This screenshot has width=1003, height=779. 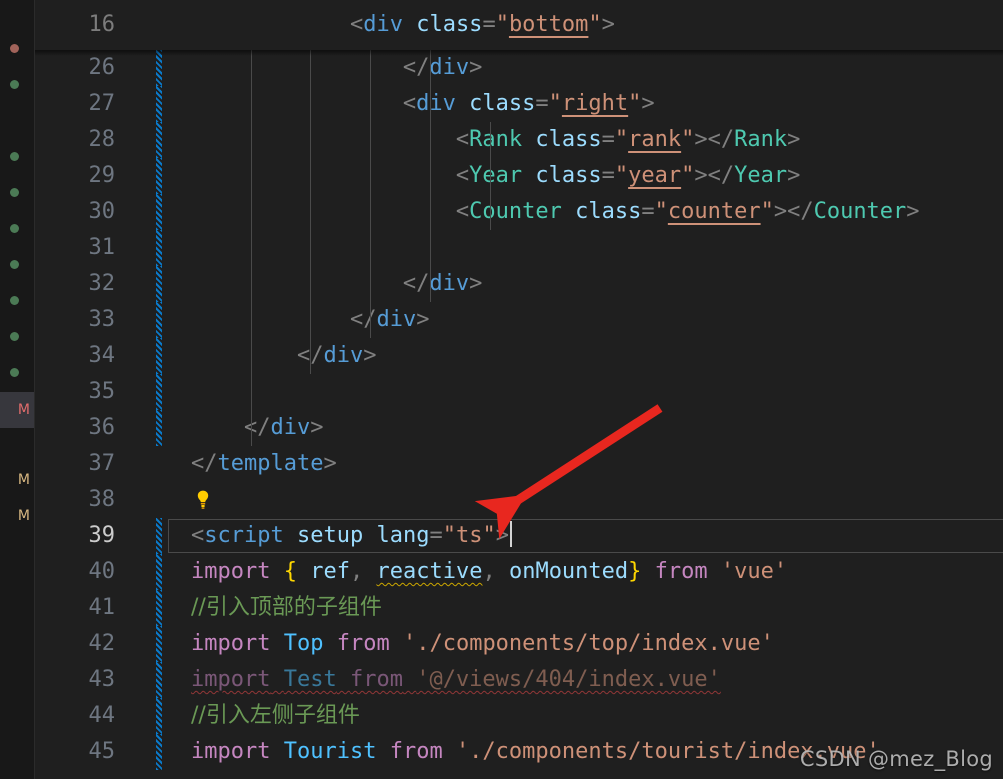 I want to click on code-line: 31, so click(x=519, y=248).